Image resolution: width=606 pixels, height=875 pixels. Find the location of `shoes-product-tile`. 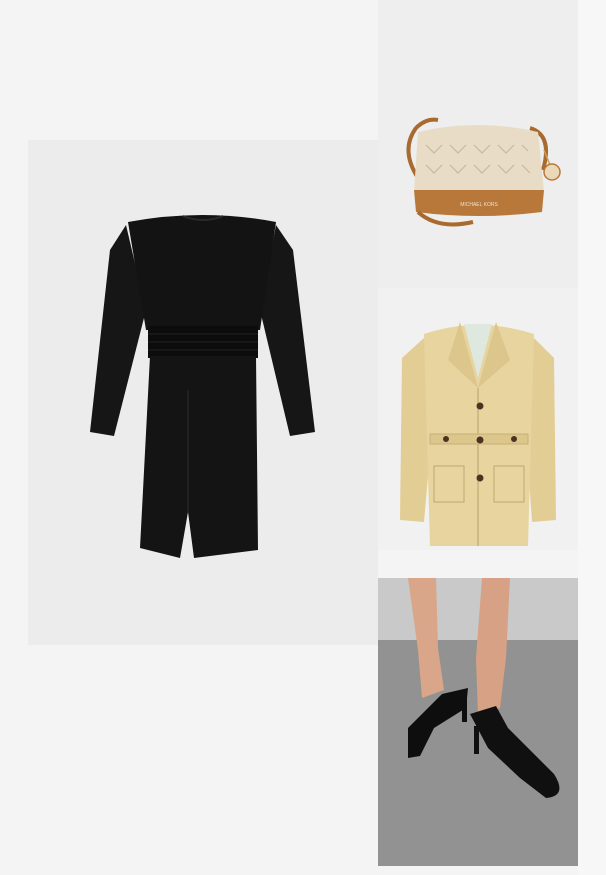

shoes-product-tile is located at coordinates (478, 722).